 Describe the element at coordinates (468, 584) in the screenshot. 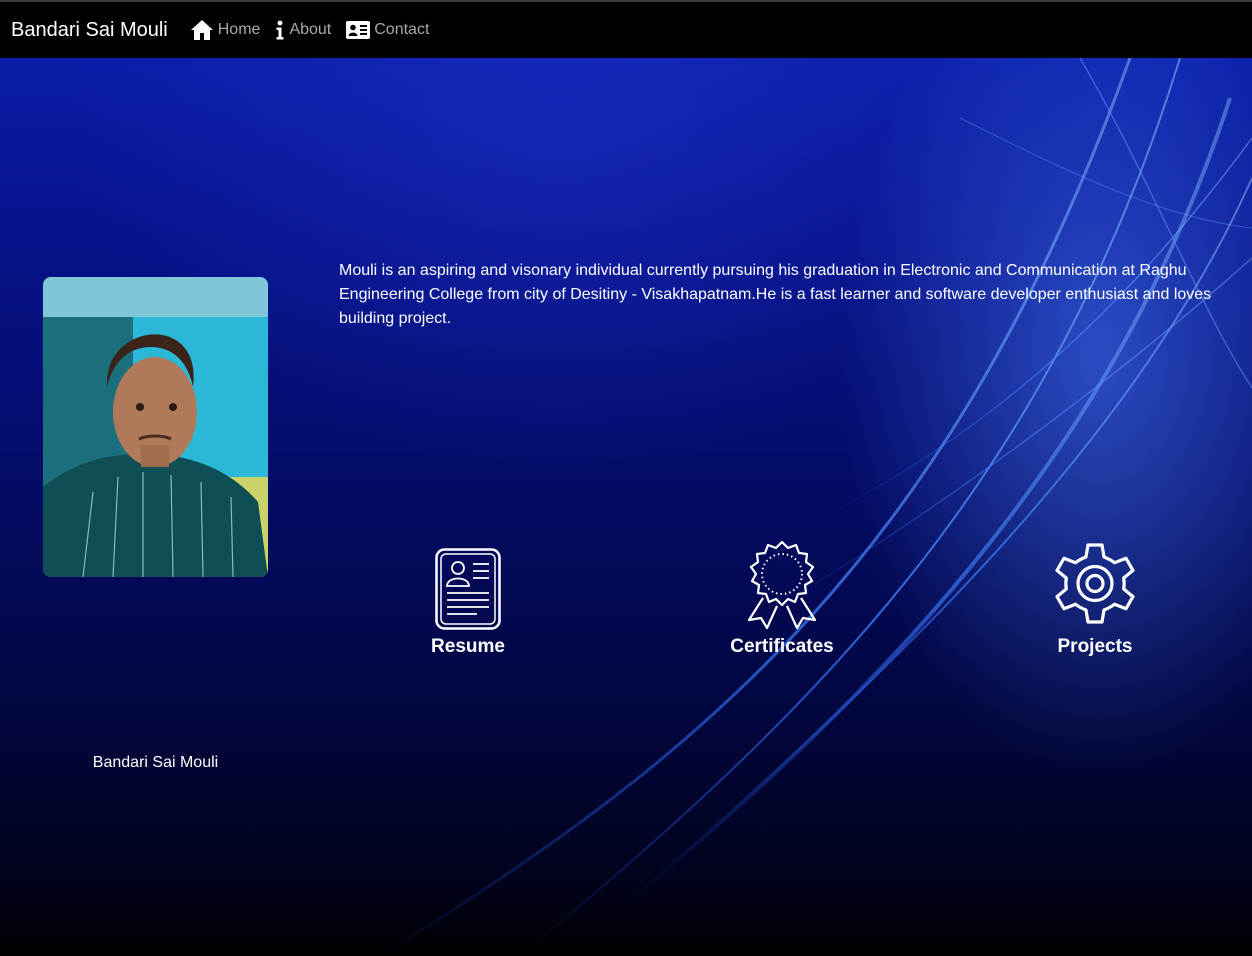

I see `resume-icon` at that location.